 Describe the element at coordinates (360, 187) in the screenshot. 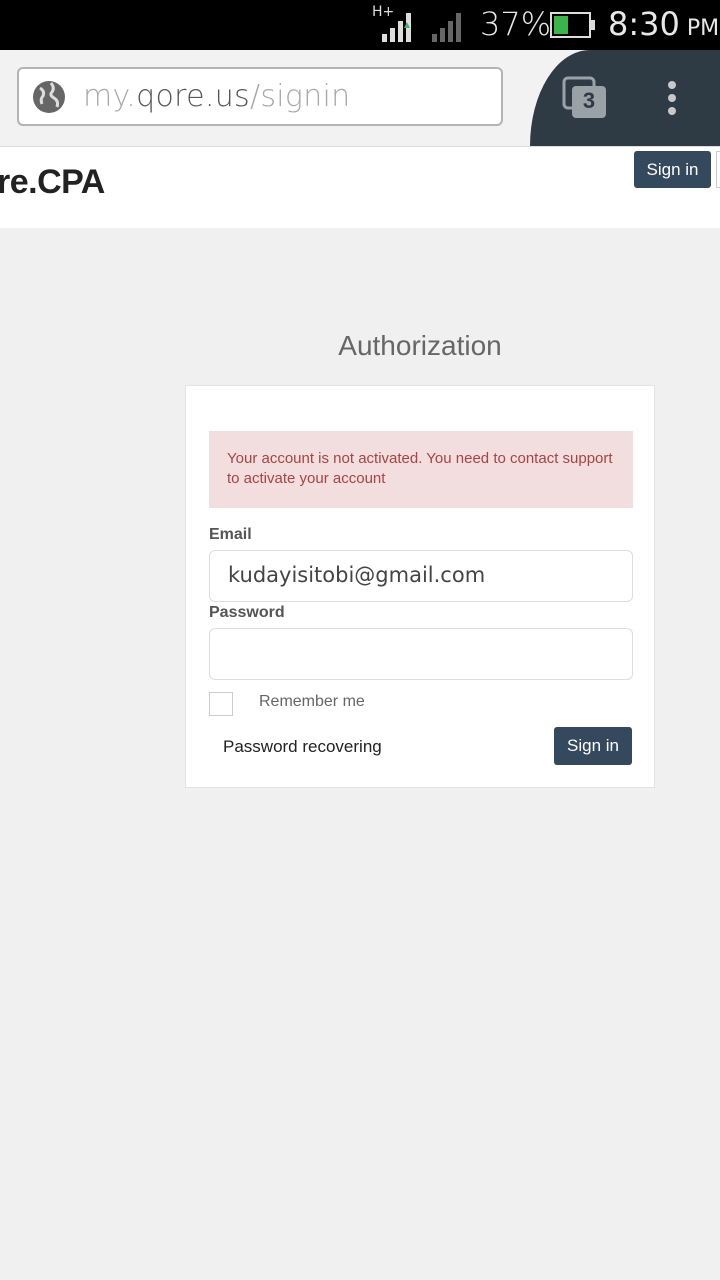

I see `site-header: re.CPA Sign in` at that location.